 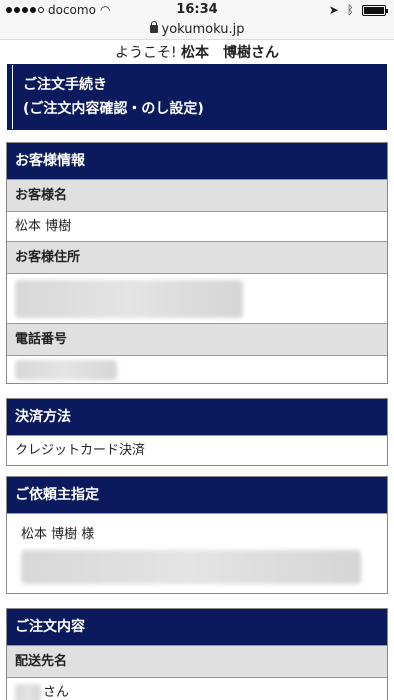 I want to click on page-title: ご注文手続き (ご注文内容確認・のし設定), so click(x=197, y=97).